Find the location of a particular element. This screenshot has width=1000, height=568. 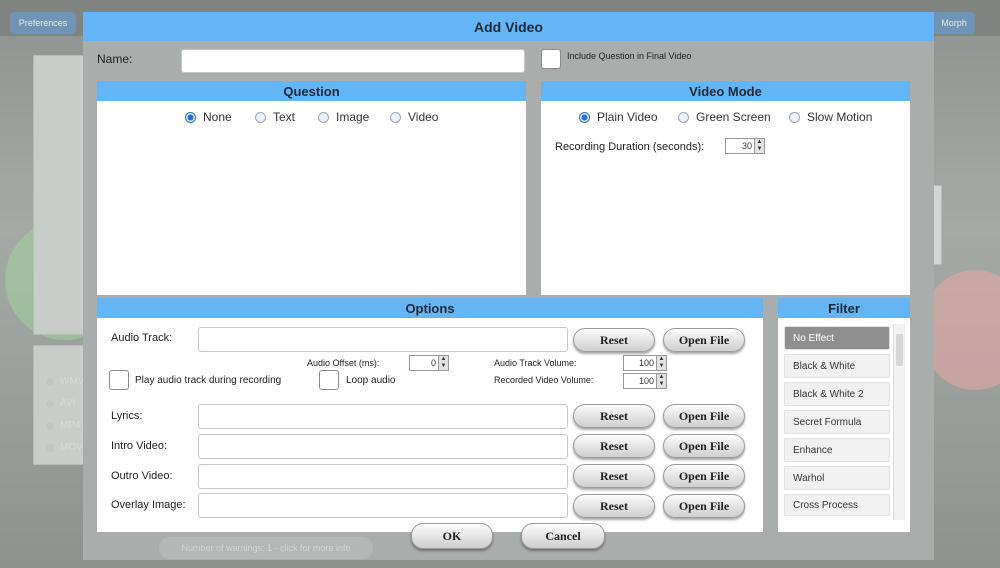

background-format-avi: AVI is located at coordinates (60, 403).